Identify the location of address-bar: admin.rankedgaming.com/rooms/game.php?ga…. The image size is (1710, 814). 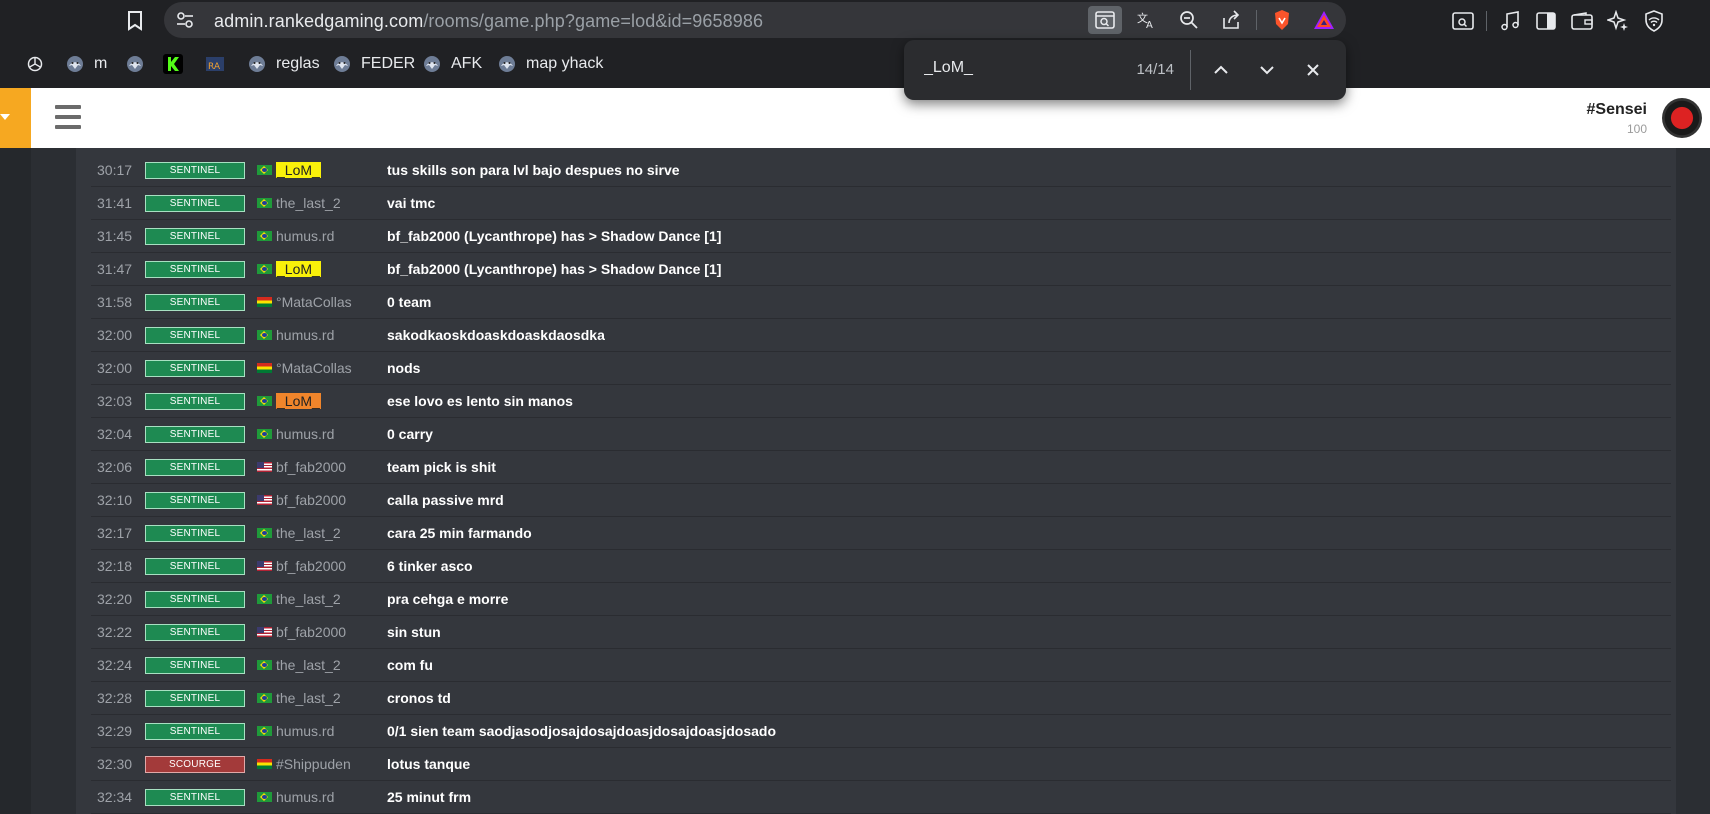
(755, 20).